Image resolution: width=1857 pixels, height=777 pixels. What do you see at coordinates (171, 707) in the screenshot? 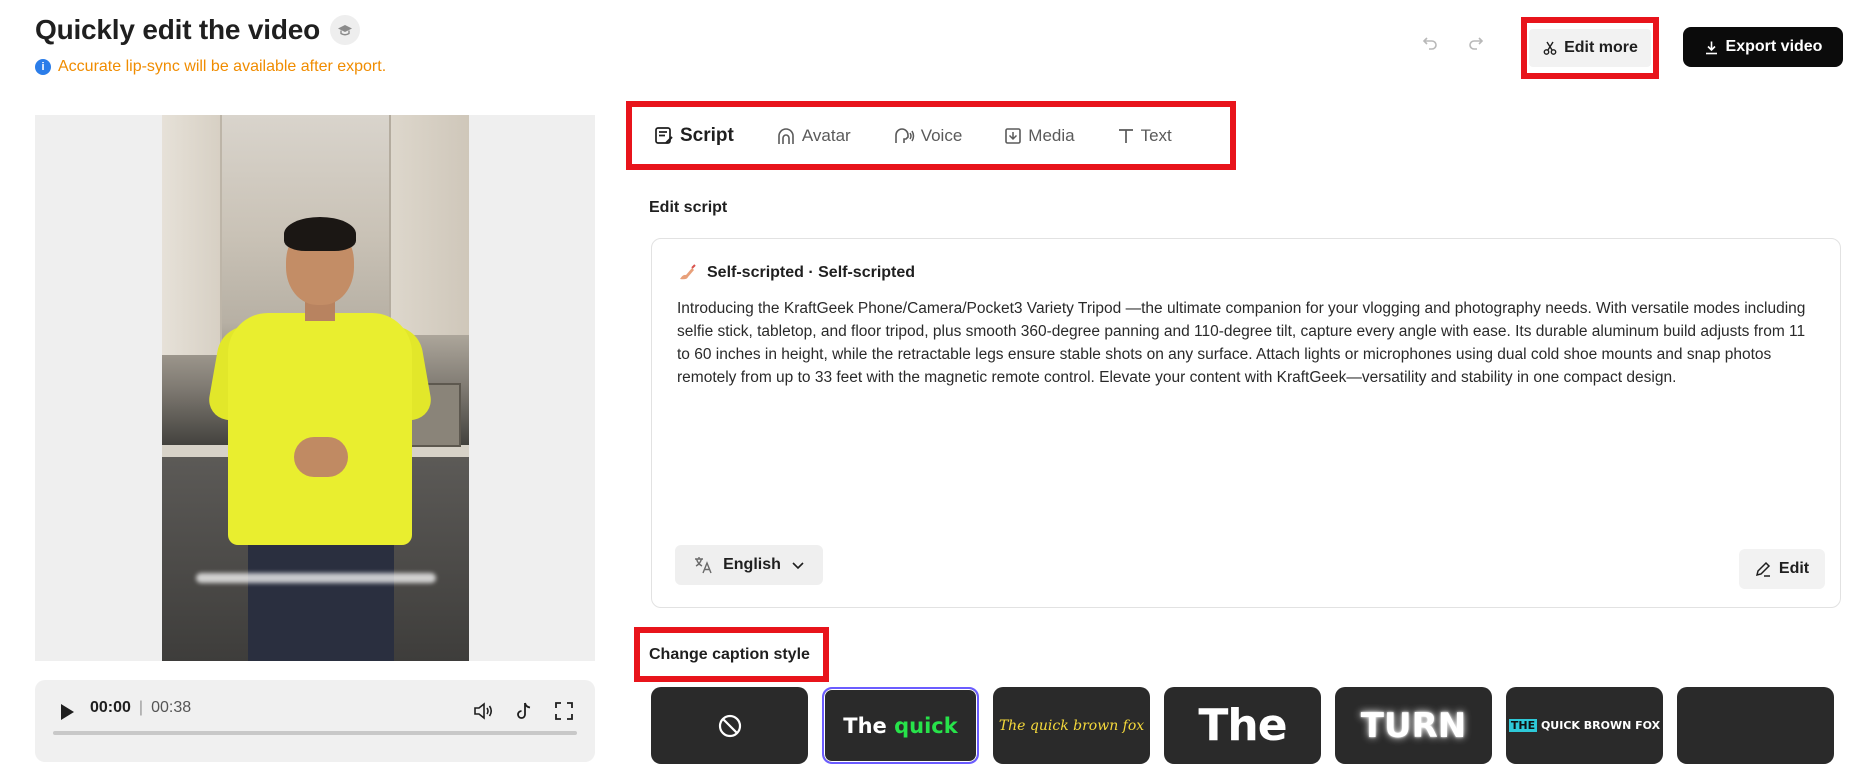
I see `total-time: 00:38` at bounding box center [171, 707].